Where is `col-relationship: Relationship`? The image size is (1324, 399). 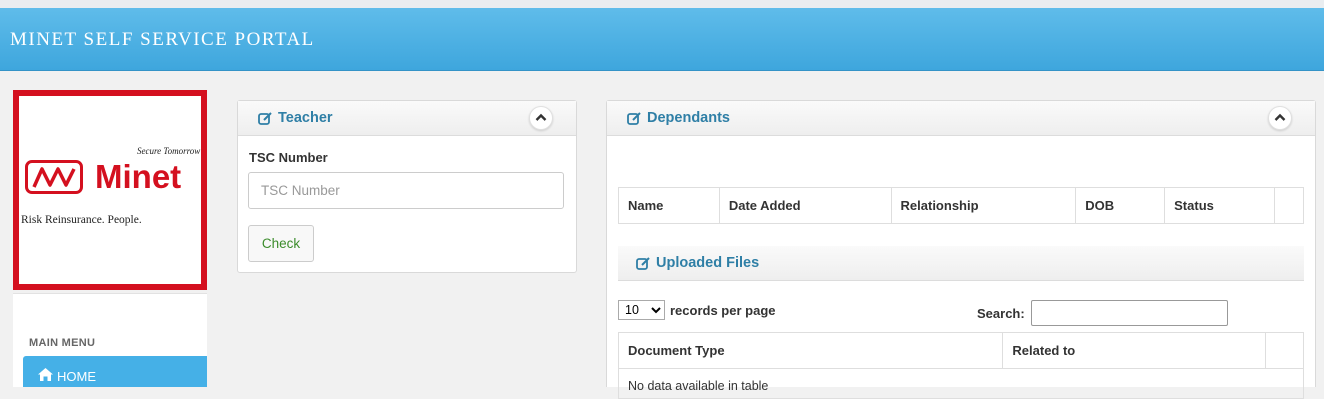
col-relationship: Relationship is located at coordinates (983, 205).